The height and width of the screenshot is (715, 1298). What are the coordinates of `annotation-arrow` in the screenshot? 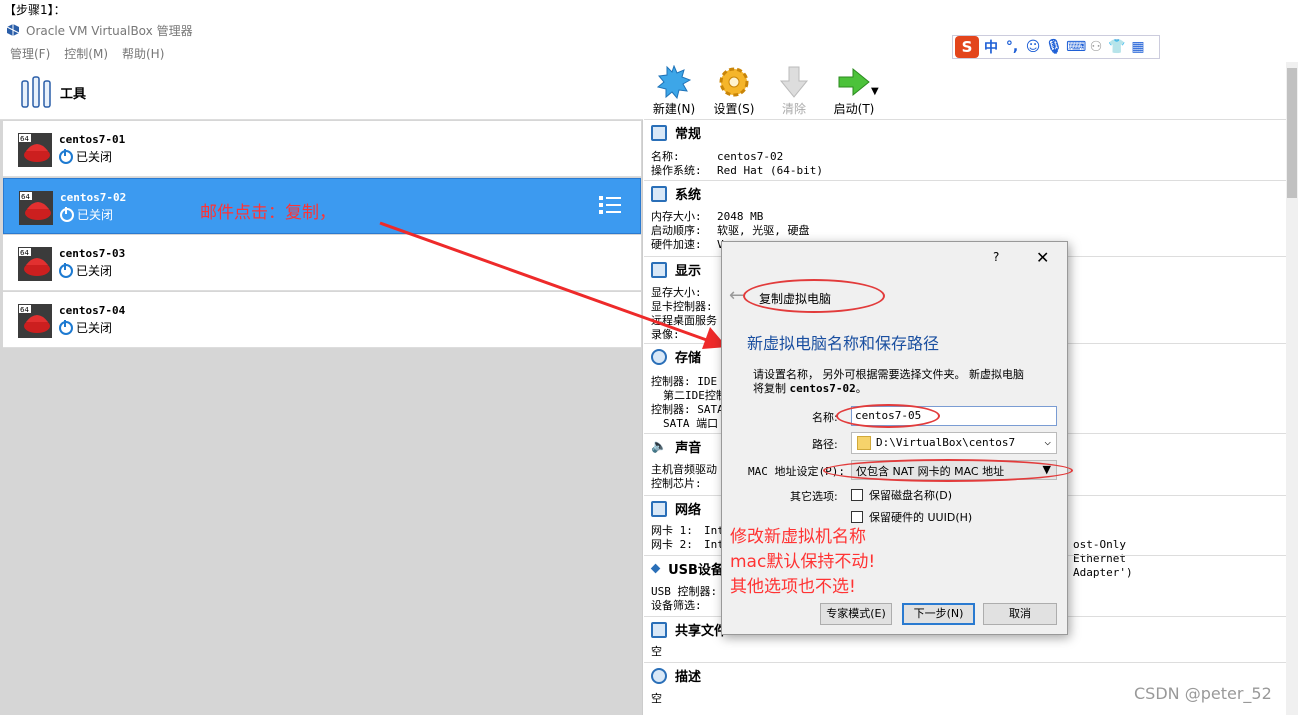 It's located at (553, 285).